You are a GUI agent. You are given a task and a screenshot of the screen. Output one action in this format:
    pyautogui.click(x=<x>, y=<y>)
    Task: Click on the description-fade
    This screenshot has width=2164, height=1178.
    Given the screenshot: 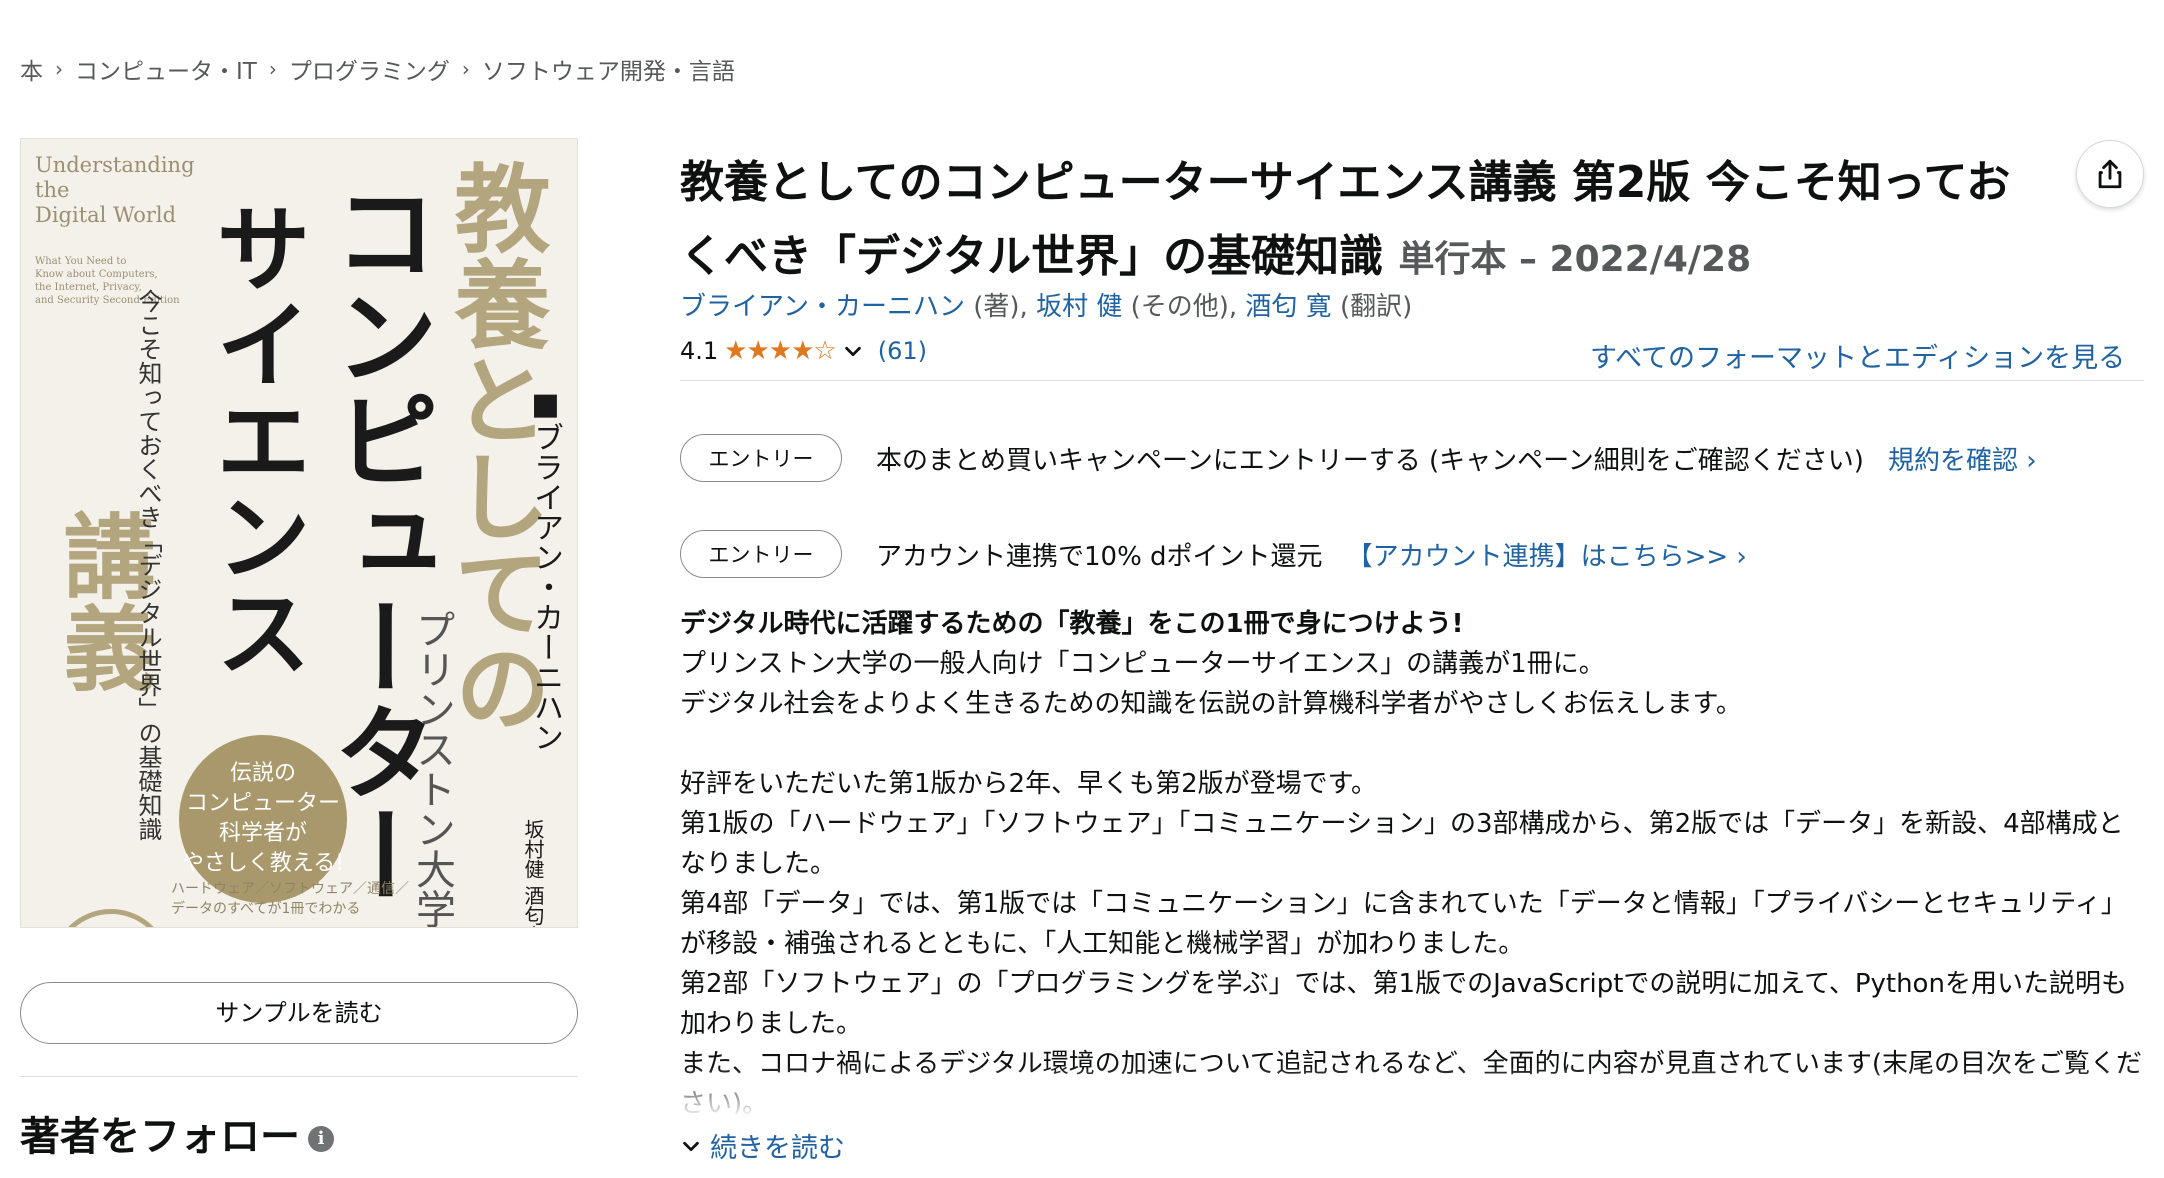 What is the action you would take?
    pyautogui.click(x=1412, y=1091)
    